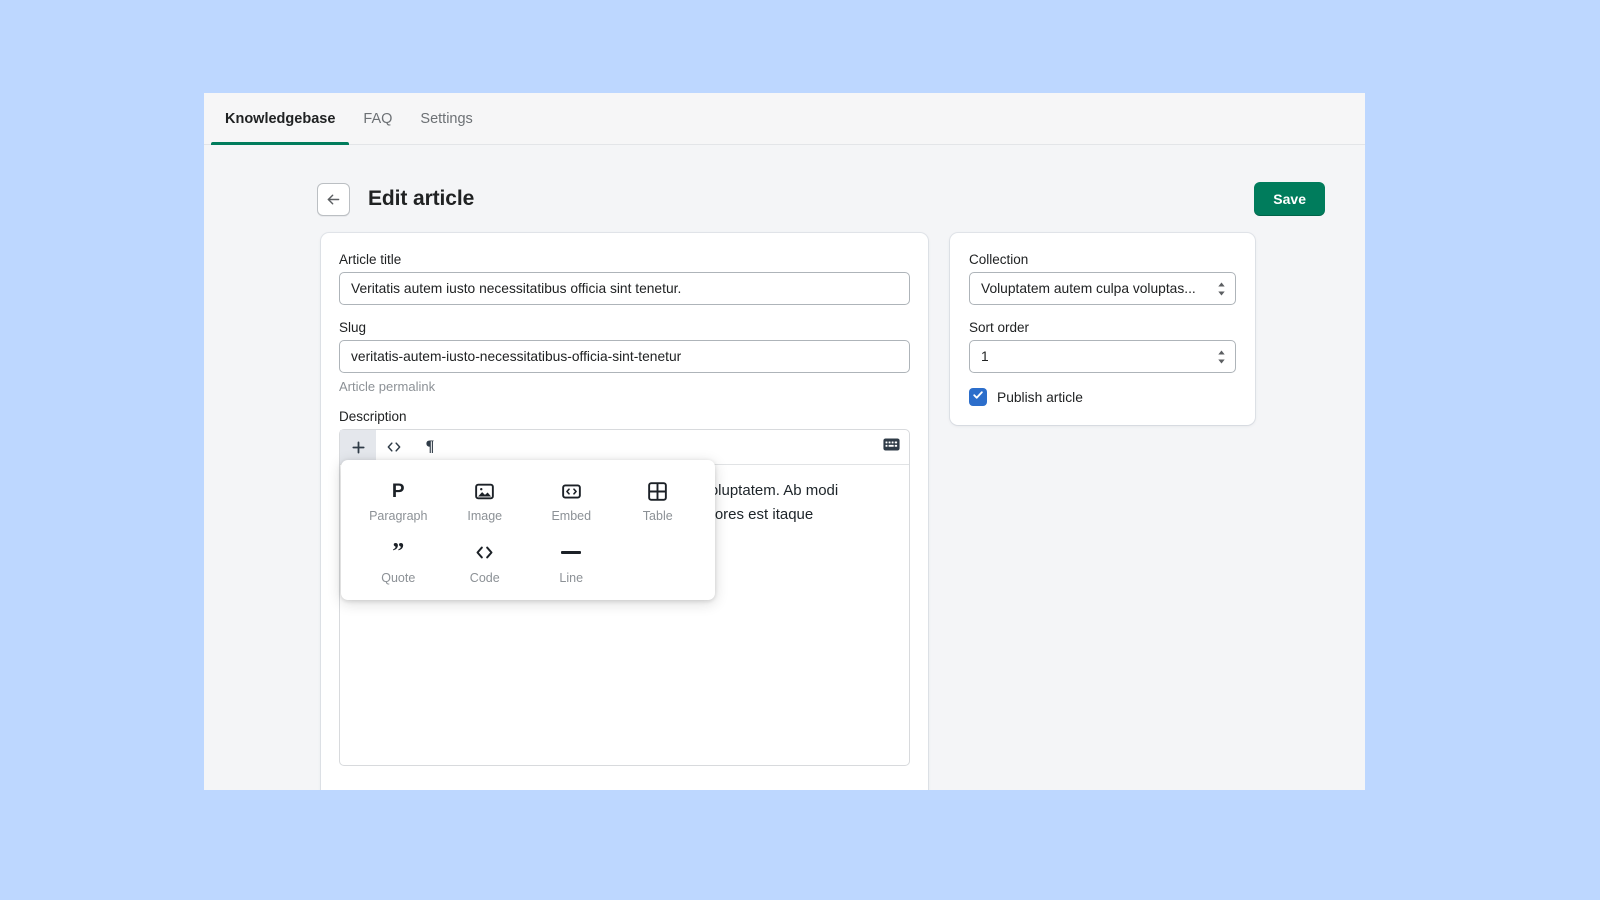 The height and width of the screenshot is (900, 1600). I want to click on editor-code-button, so click(394, 447).